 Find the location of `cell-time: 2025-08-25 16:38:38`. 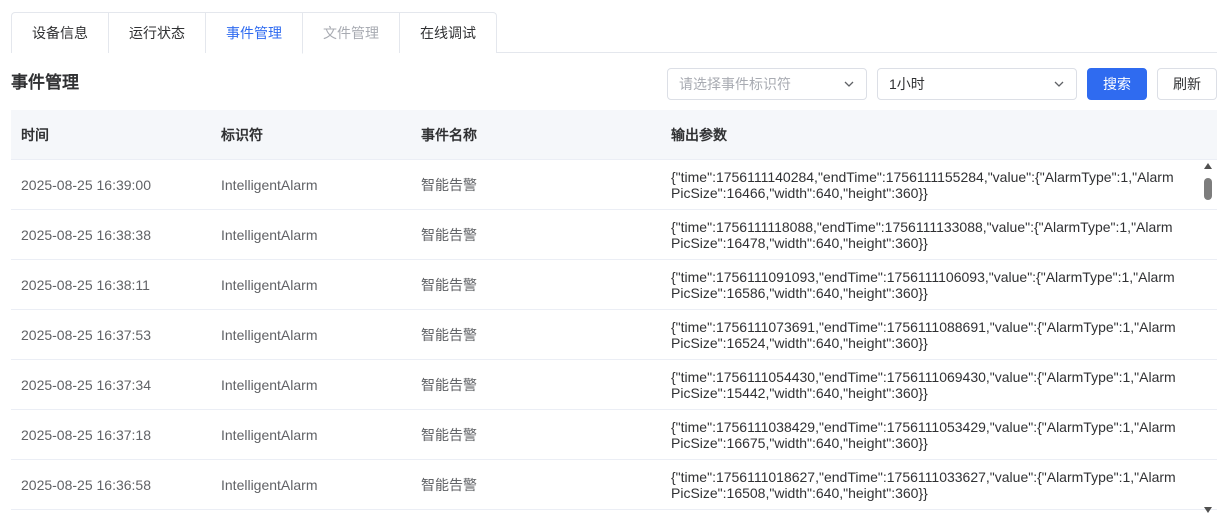

cell-time: 2025-08-25 16:38:38 is located at coordinates (86, 234).